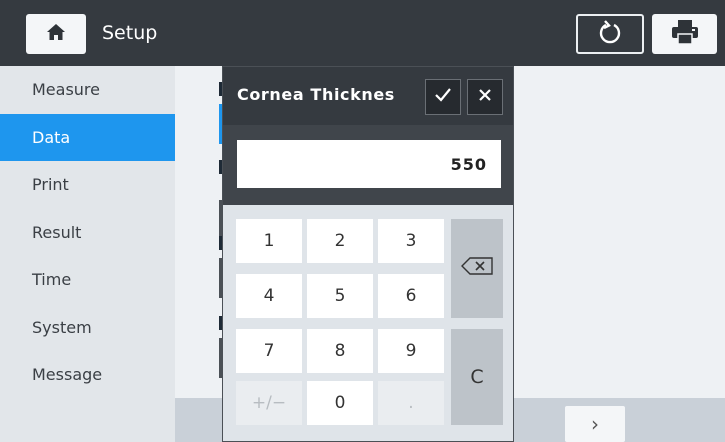 The image size is (725, 442). Describe the element at coordinates (362, 33) in the screenshot. I see `top-bar: Setup` at that location.